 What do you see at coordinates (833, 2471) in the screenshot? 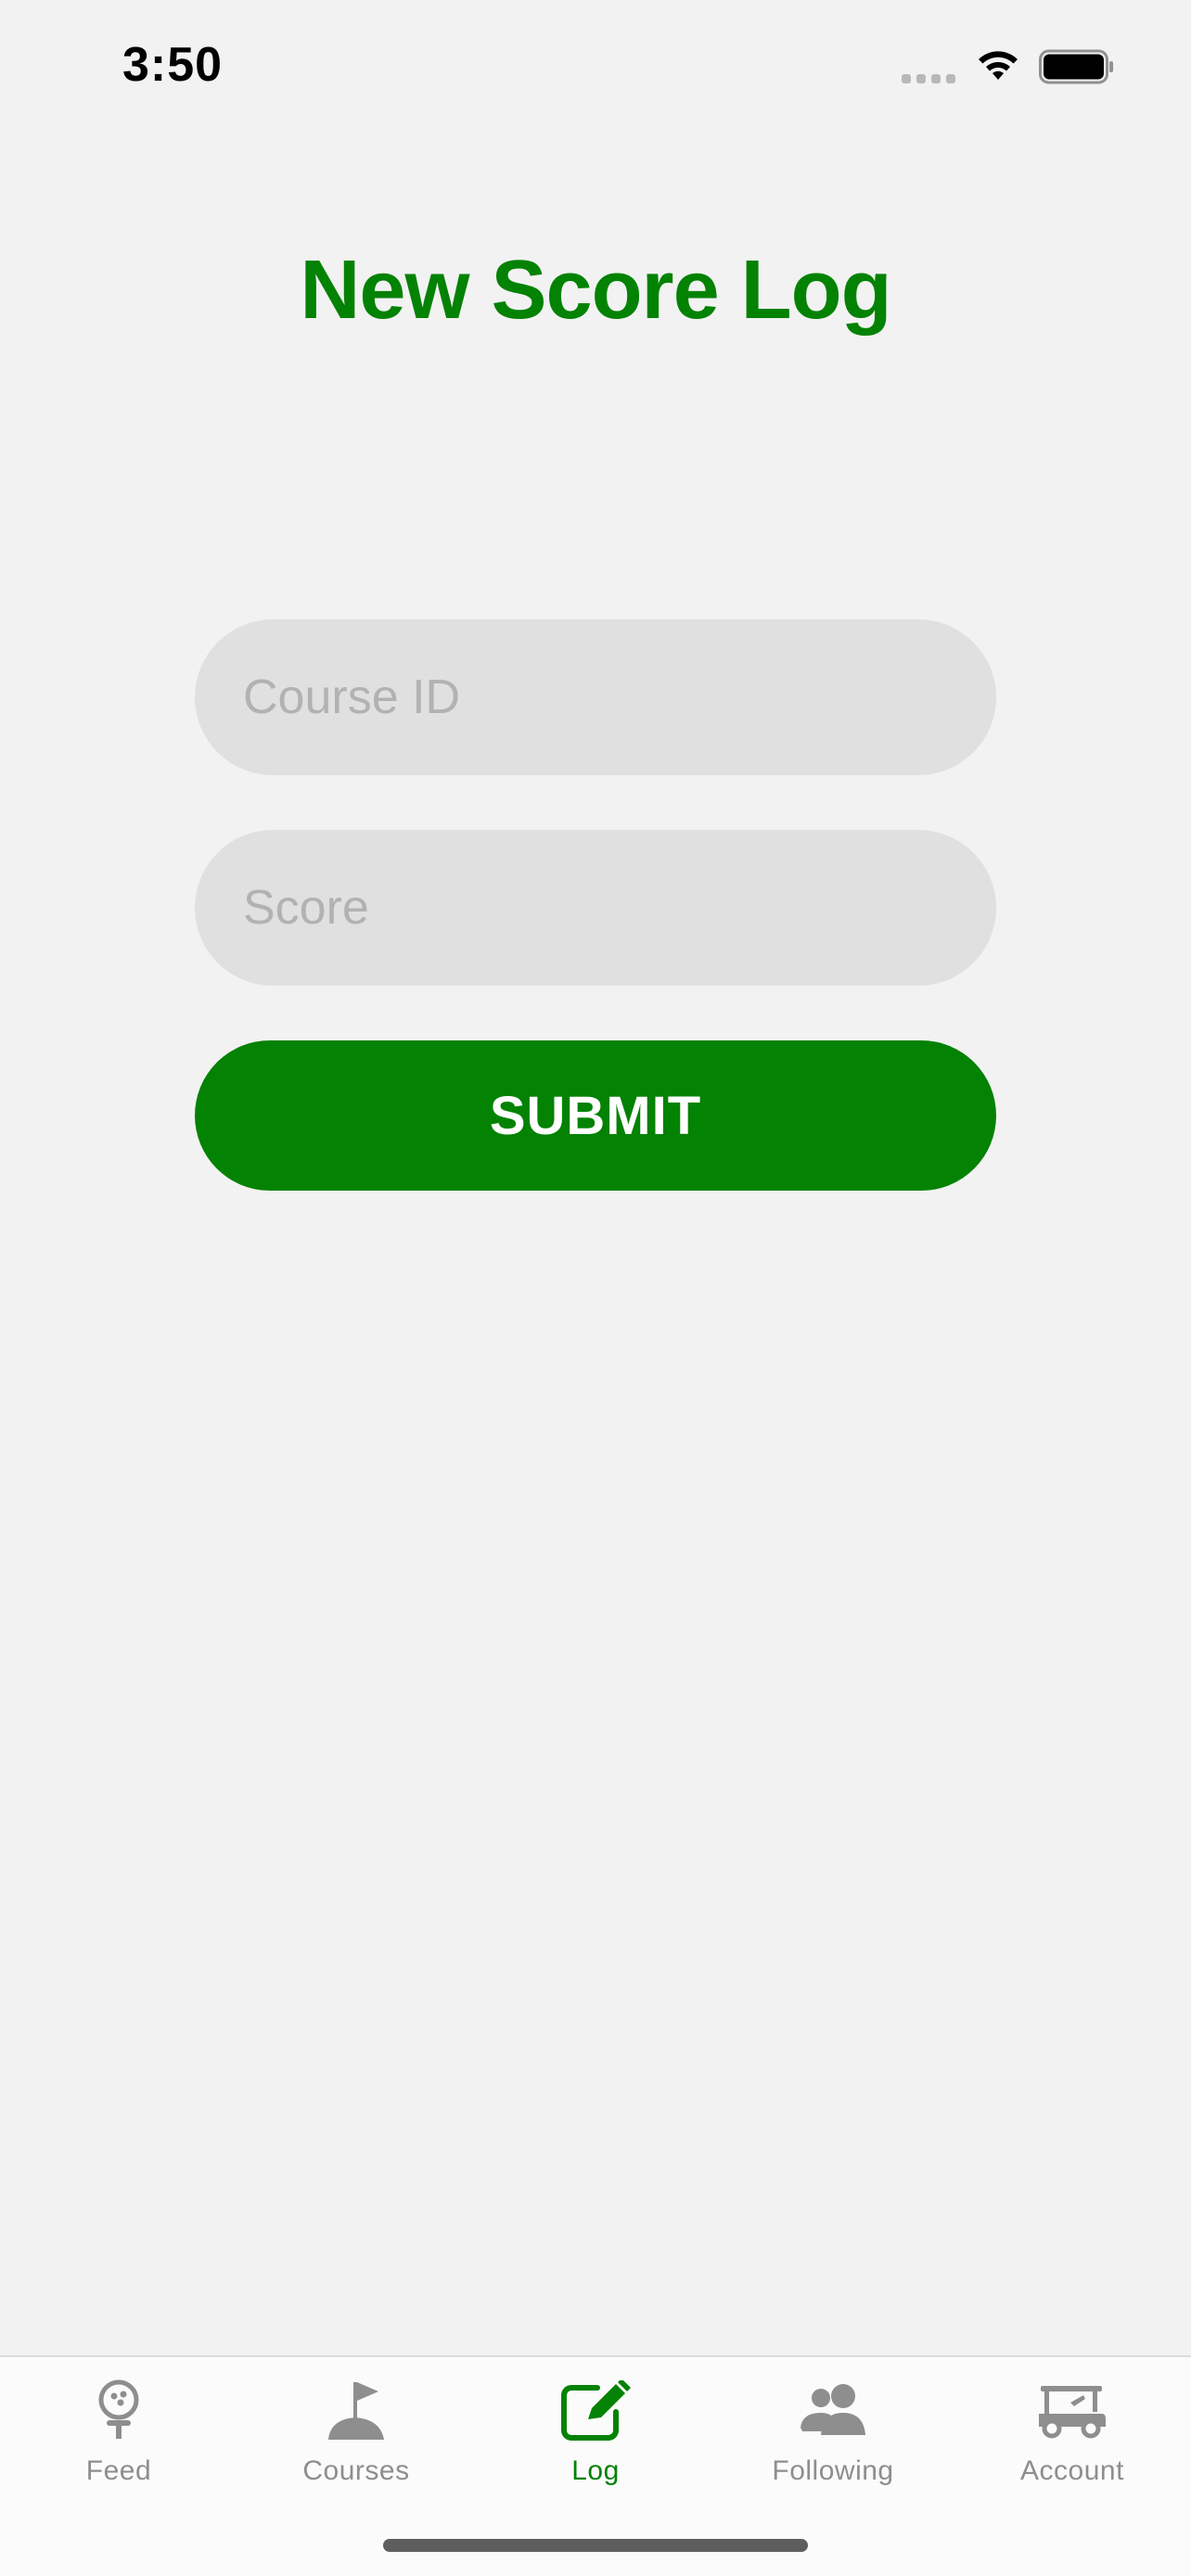
I see `tab-label: Following` at bounding box center [833, 2471].